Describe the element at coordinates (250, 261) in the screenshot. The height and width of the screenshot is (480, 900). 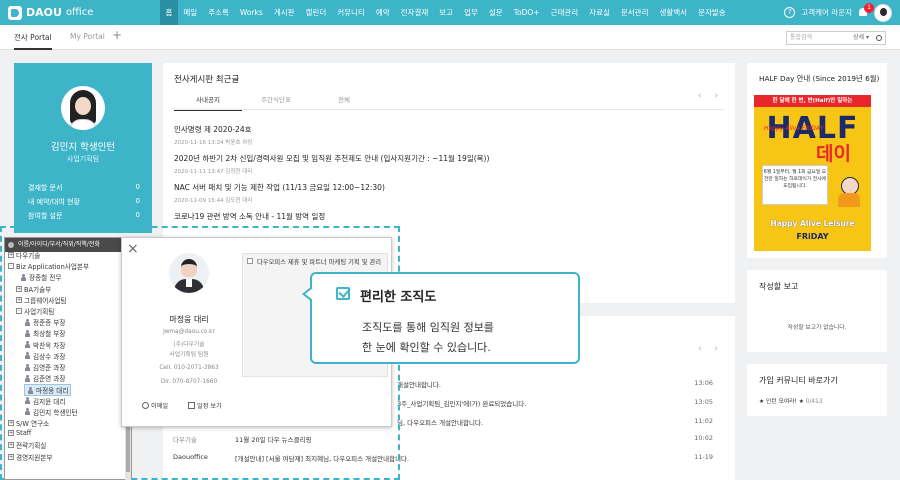
I see `duty-checkbox` at that location.